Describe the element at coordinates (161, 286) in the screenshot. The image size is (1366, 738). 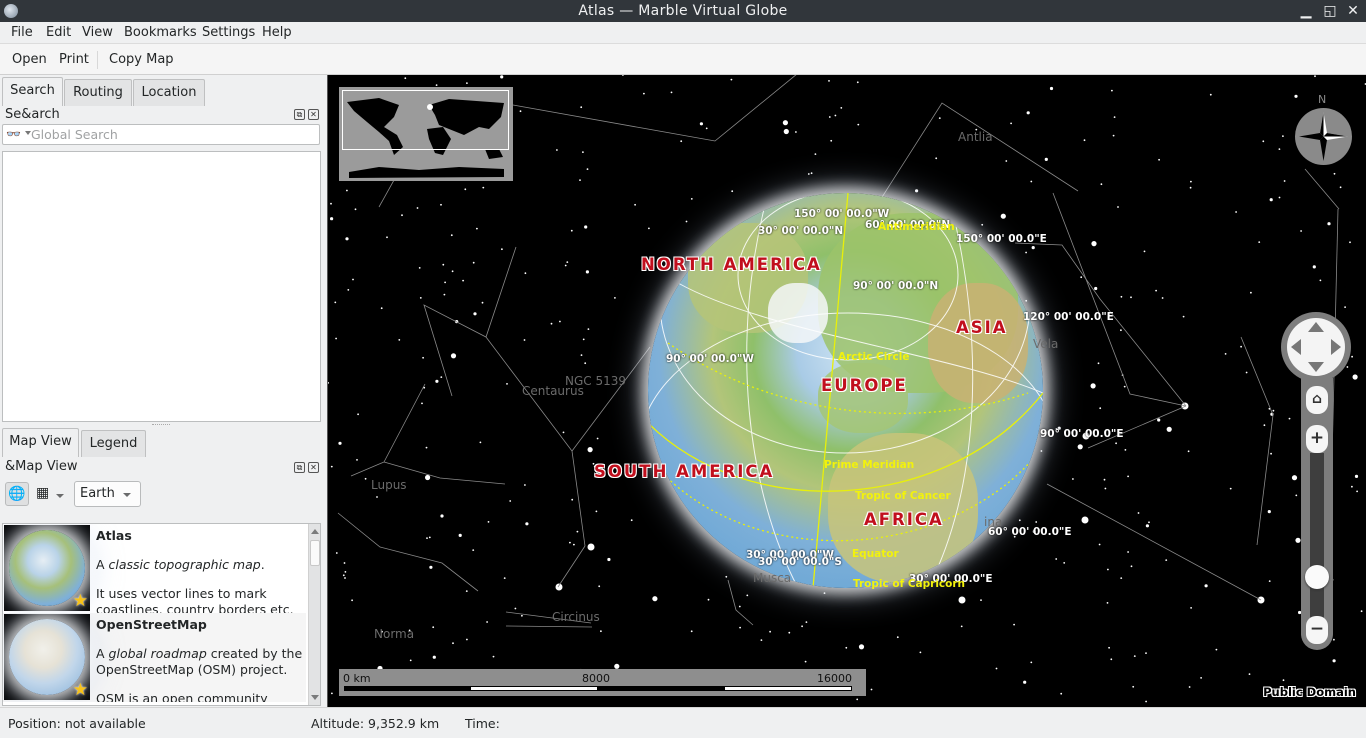
I see `search-results-list` at that location.